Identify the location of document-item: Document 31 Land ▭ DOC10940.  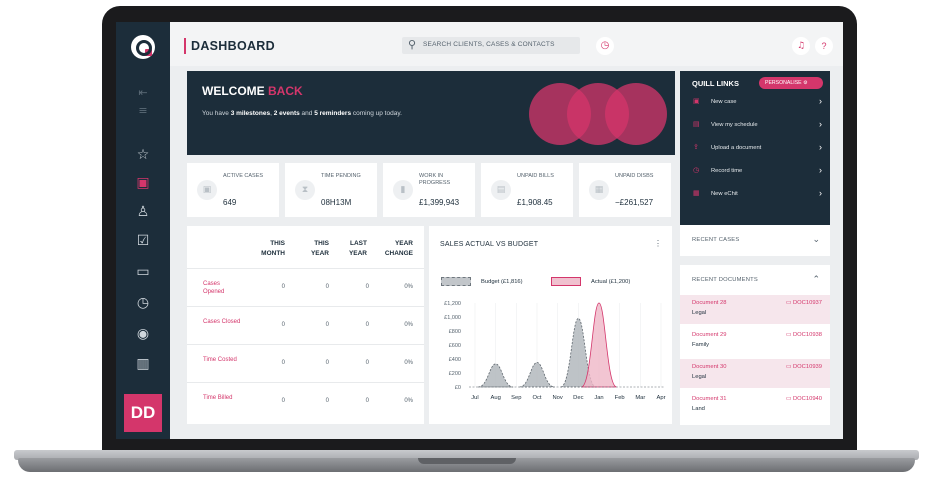
(755, 405).